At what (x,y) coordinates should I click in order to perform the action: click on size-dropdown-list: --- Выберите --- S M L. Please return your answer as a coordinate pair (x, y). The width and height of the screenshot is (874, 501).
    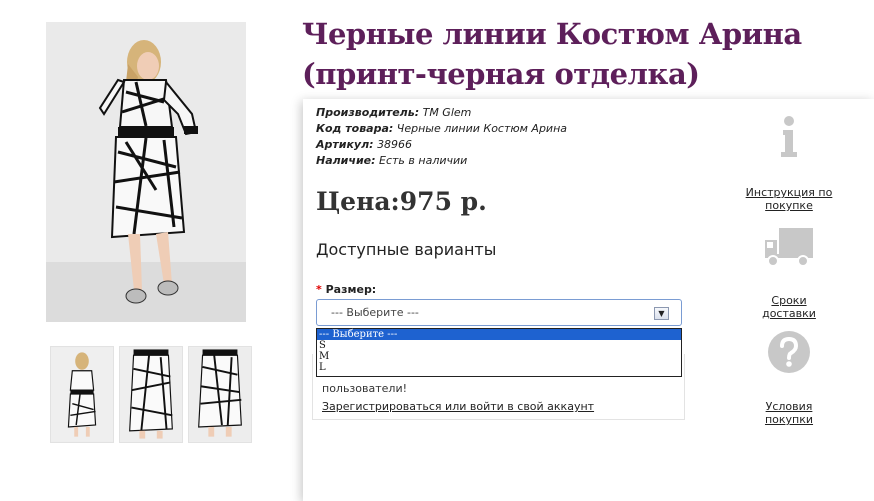
    Looking at the image, I should click on (499, 352).